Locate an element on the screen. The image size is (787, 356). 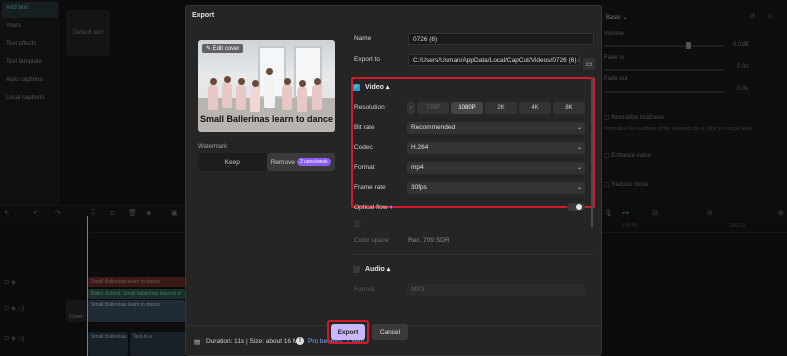
optical-flow-toggle is located at coordinates (576, 207).